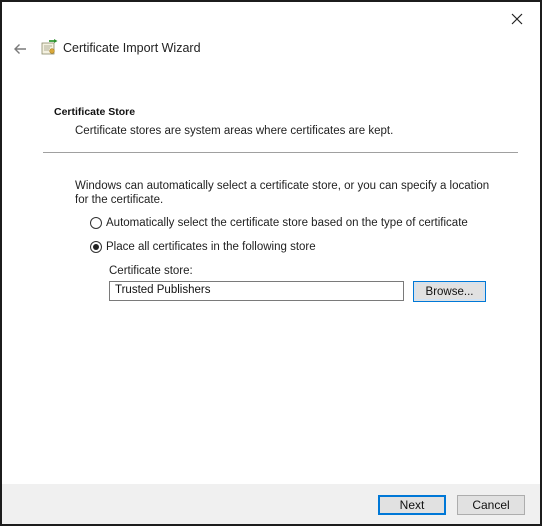 The width and height of the screenshot is (542, 526). I want to click on certificate-store-field: Trusted Publishers, so click(256, 291).